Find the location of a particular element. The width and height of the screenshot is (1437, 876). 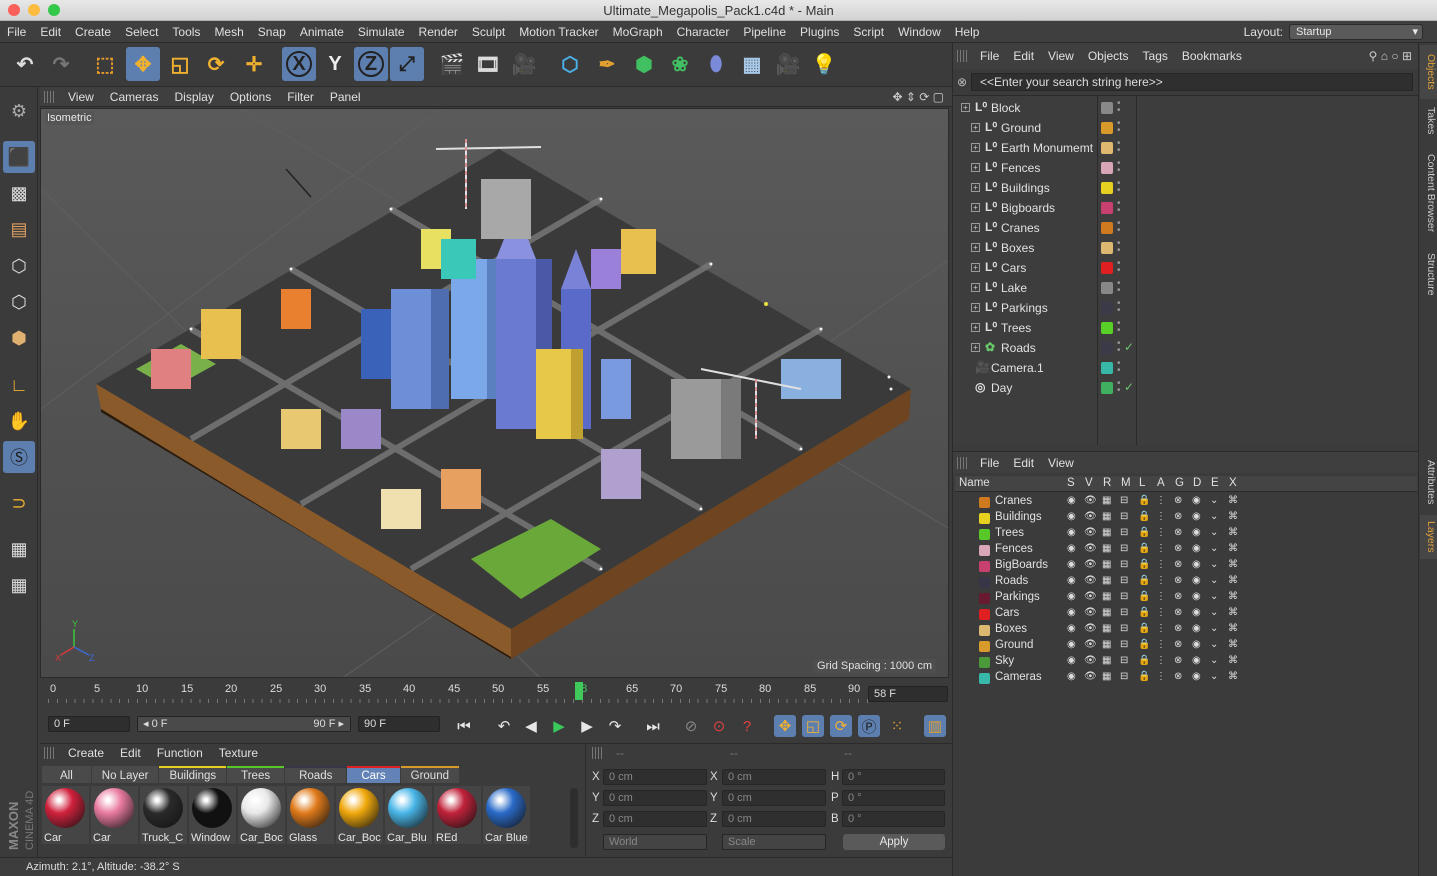

close-search-icon: ⊗ is located at coordinates (962, 82).